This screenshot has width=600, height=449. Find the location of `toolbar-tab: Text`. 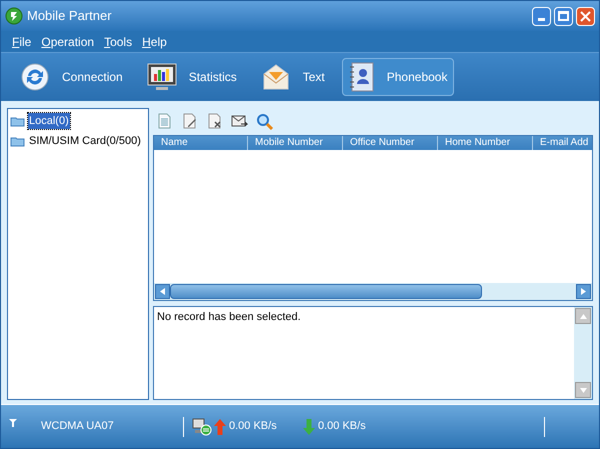

toolbar-tab: Text is located at coordinates (293, 77).